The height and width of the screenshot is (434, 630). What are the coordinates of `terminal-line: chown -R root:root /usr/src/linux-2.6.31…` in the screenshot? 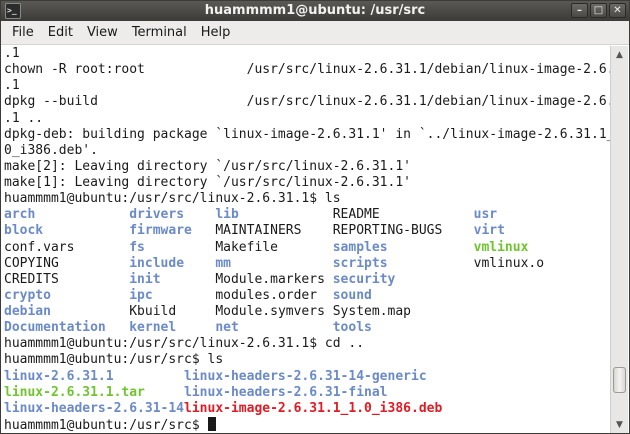 It's located at (307, 70).